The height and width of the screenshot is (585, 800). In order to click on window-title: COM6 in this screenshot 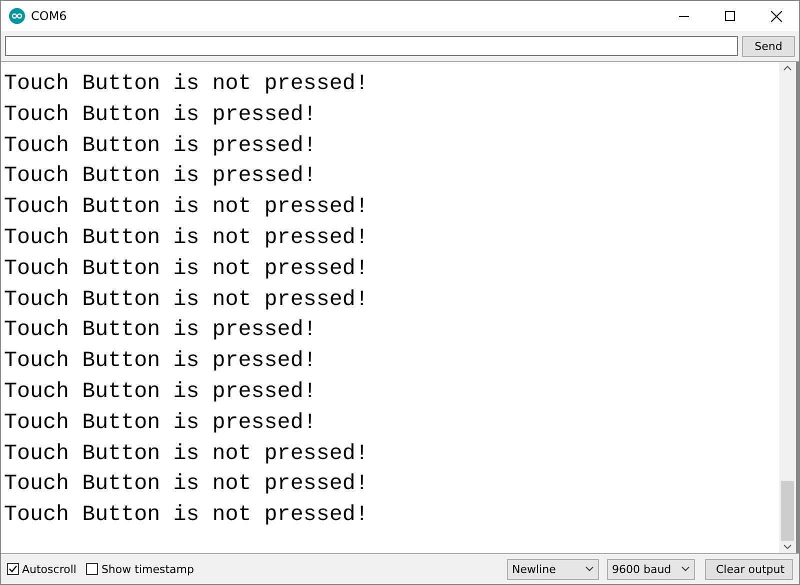, I will do `click(49, 16)`.